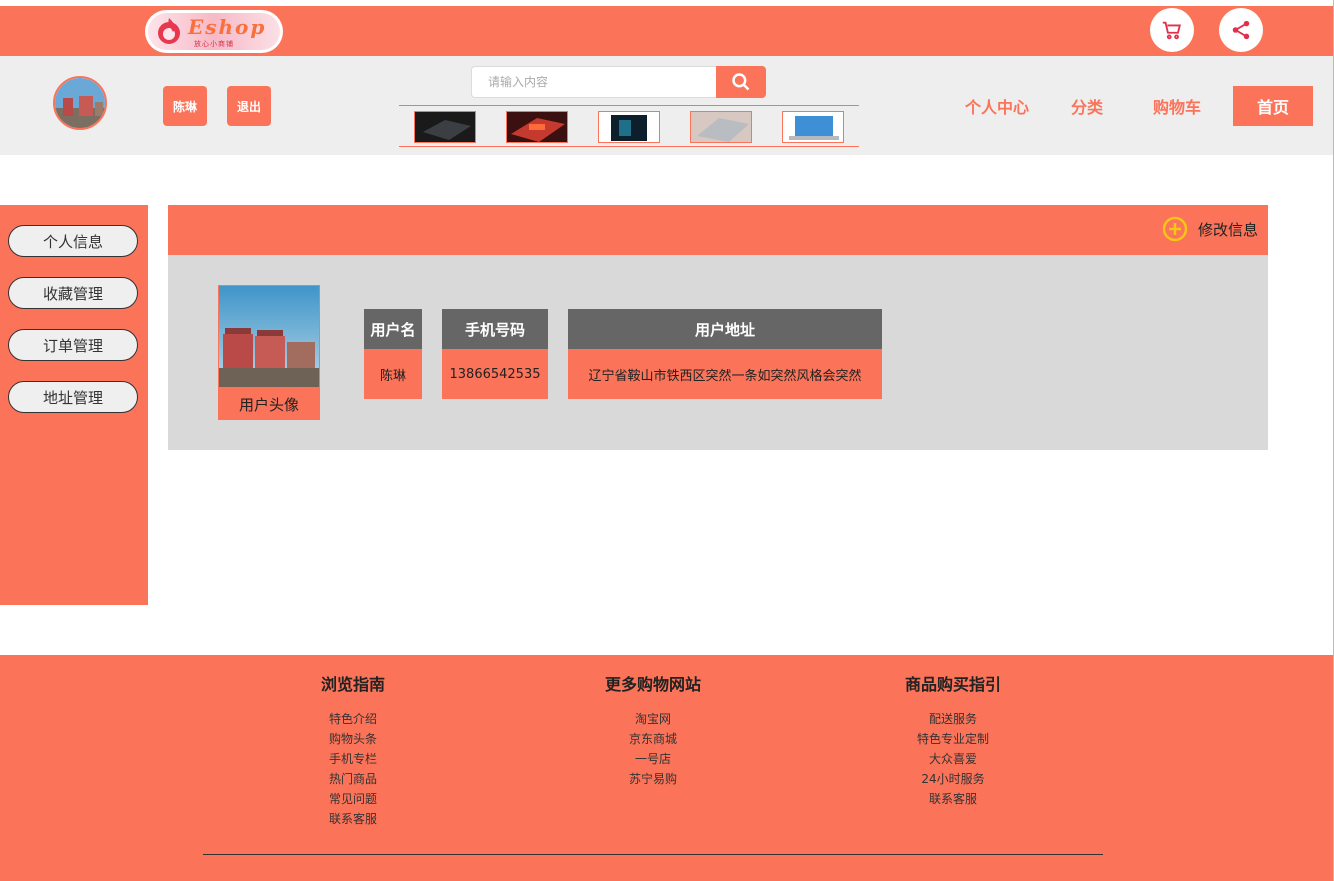 This screenshot has height=881, width=1334. I want to click on share-icon, so click(1241, 30).